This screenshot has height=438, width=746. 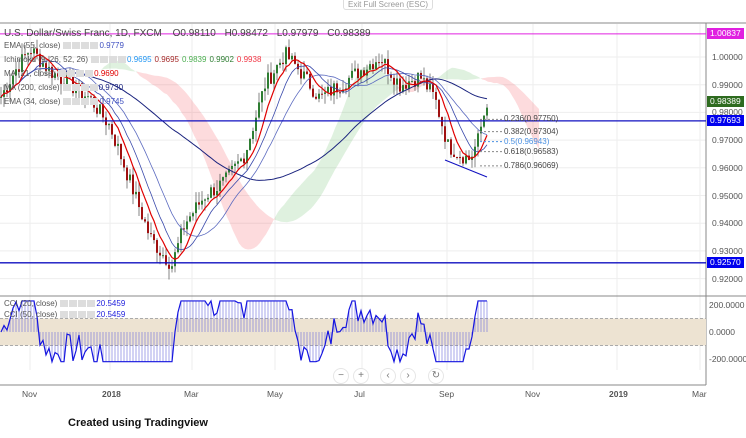 I want to click on cci-legend: CCI (20, close) 20.5459, so click(x=66, y=304).